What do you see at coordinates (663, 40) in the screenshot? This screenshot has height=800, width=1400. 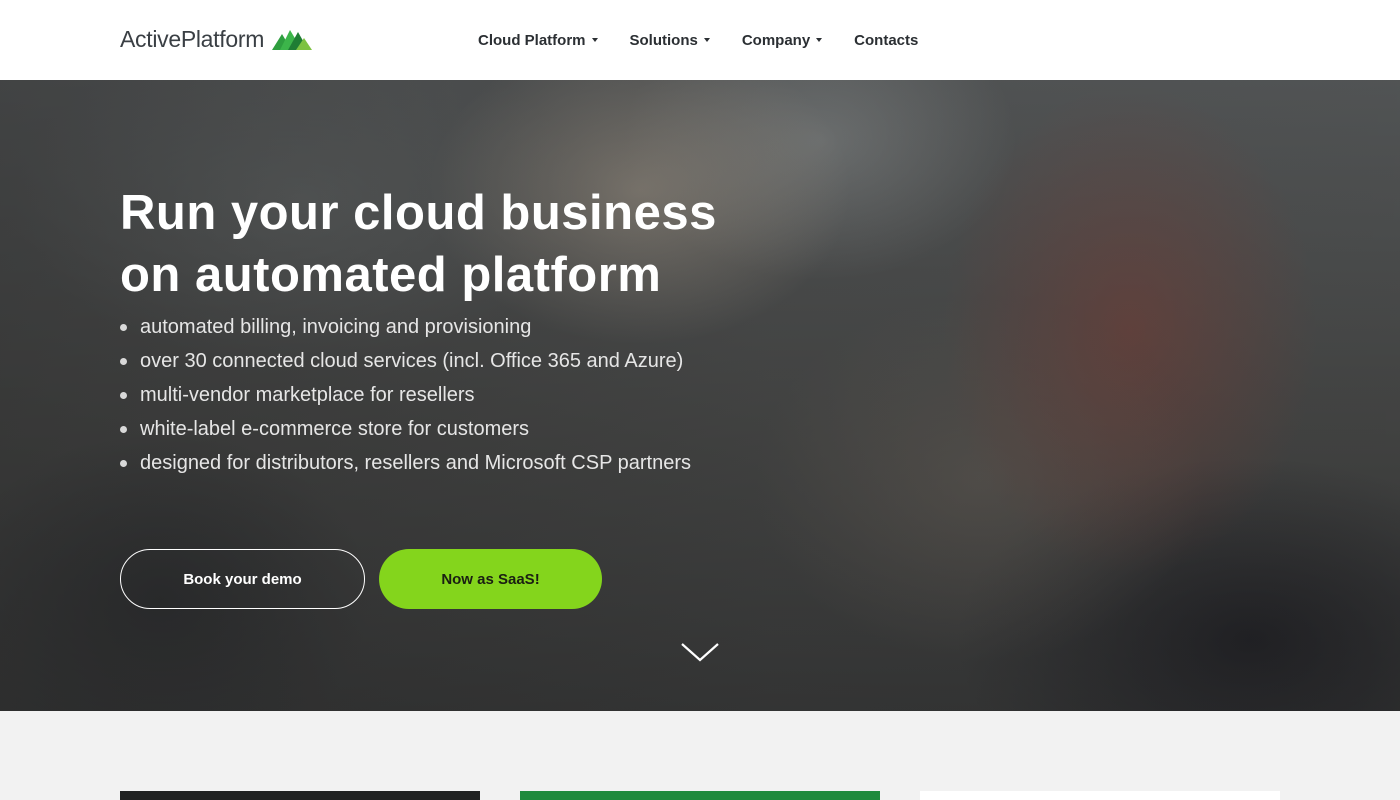 I see `nav-label: Solutions` at bounding box center [663, 40].